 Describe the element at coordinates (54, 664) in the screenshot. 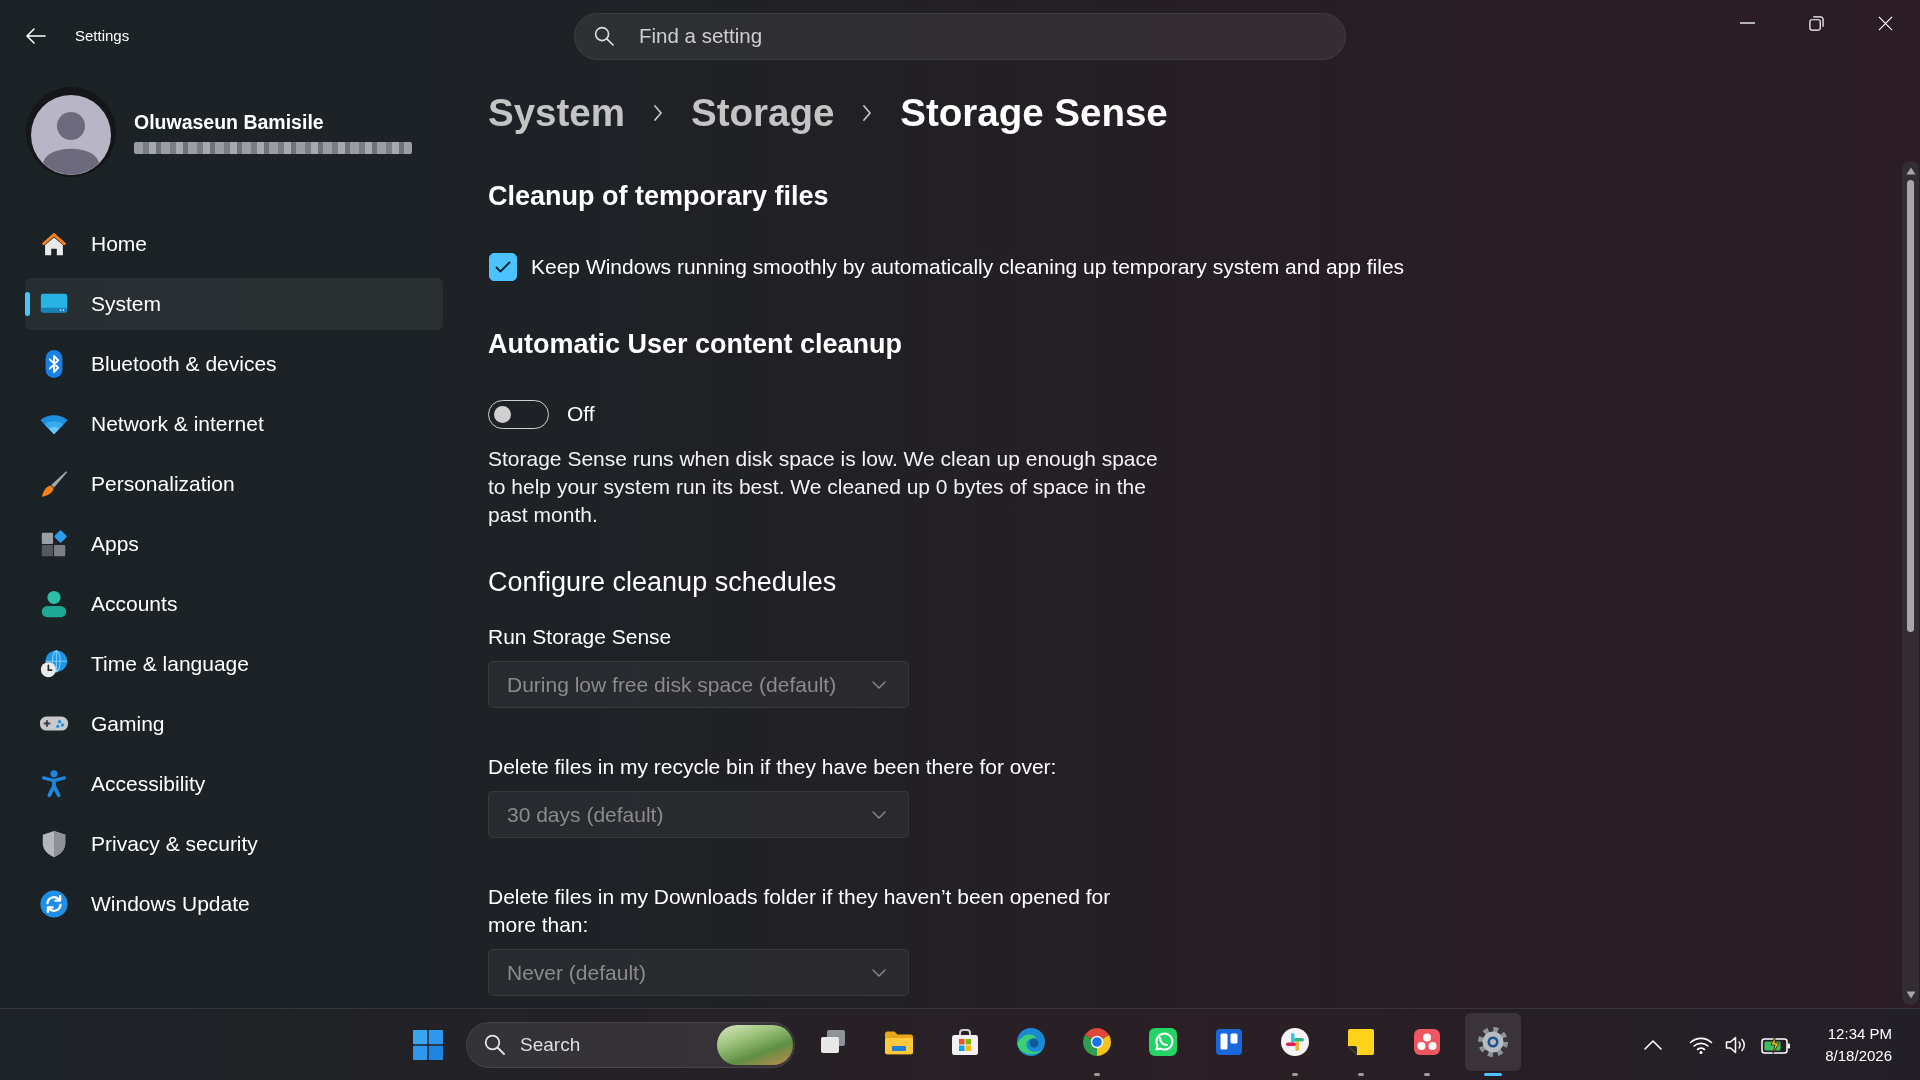

I see `globe-clock-icon` at that location.